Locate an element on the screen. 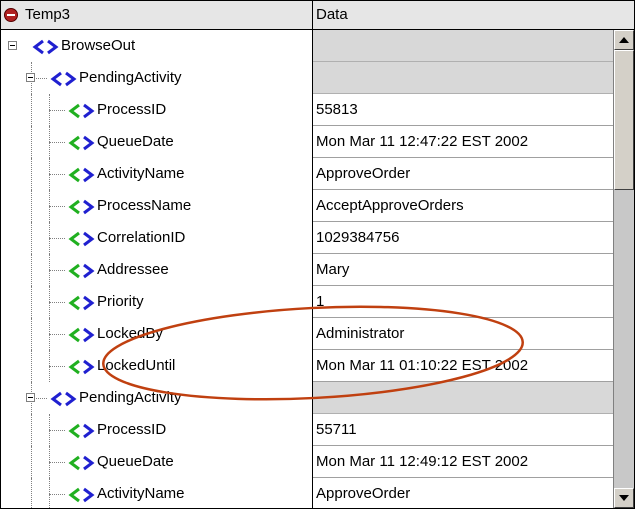 The width and height of the screenshot is (635, 509). node-name-cell: LockedUntil is located at coordinates (157, 366).